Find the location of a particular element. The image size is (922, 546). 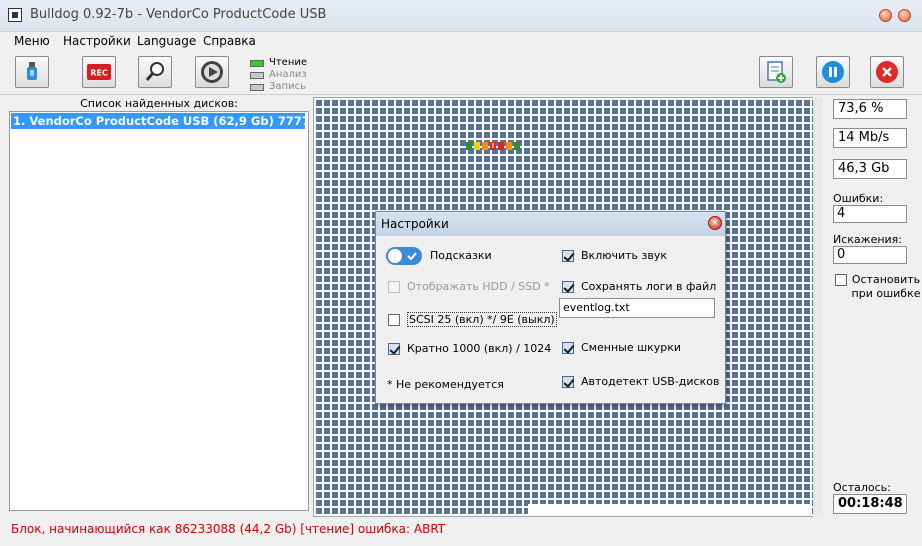

hints-label: Подсказки is located at coordinates (461, 255).